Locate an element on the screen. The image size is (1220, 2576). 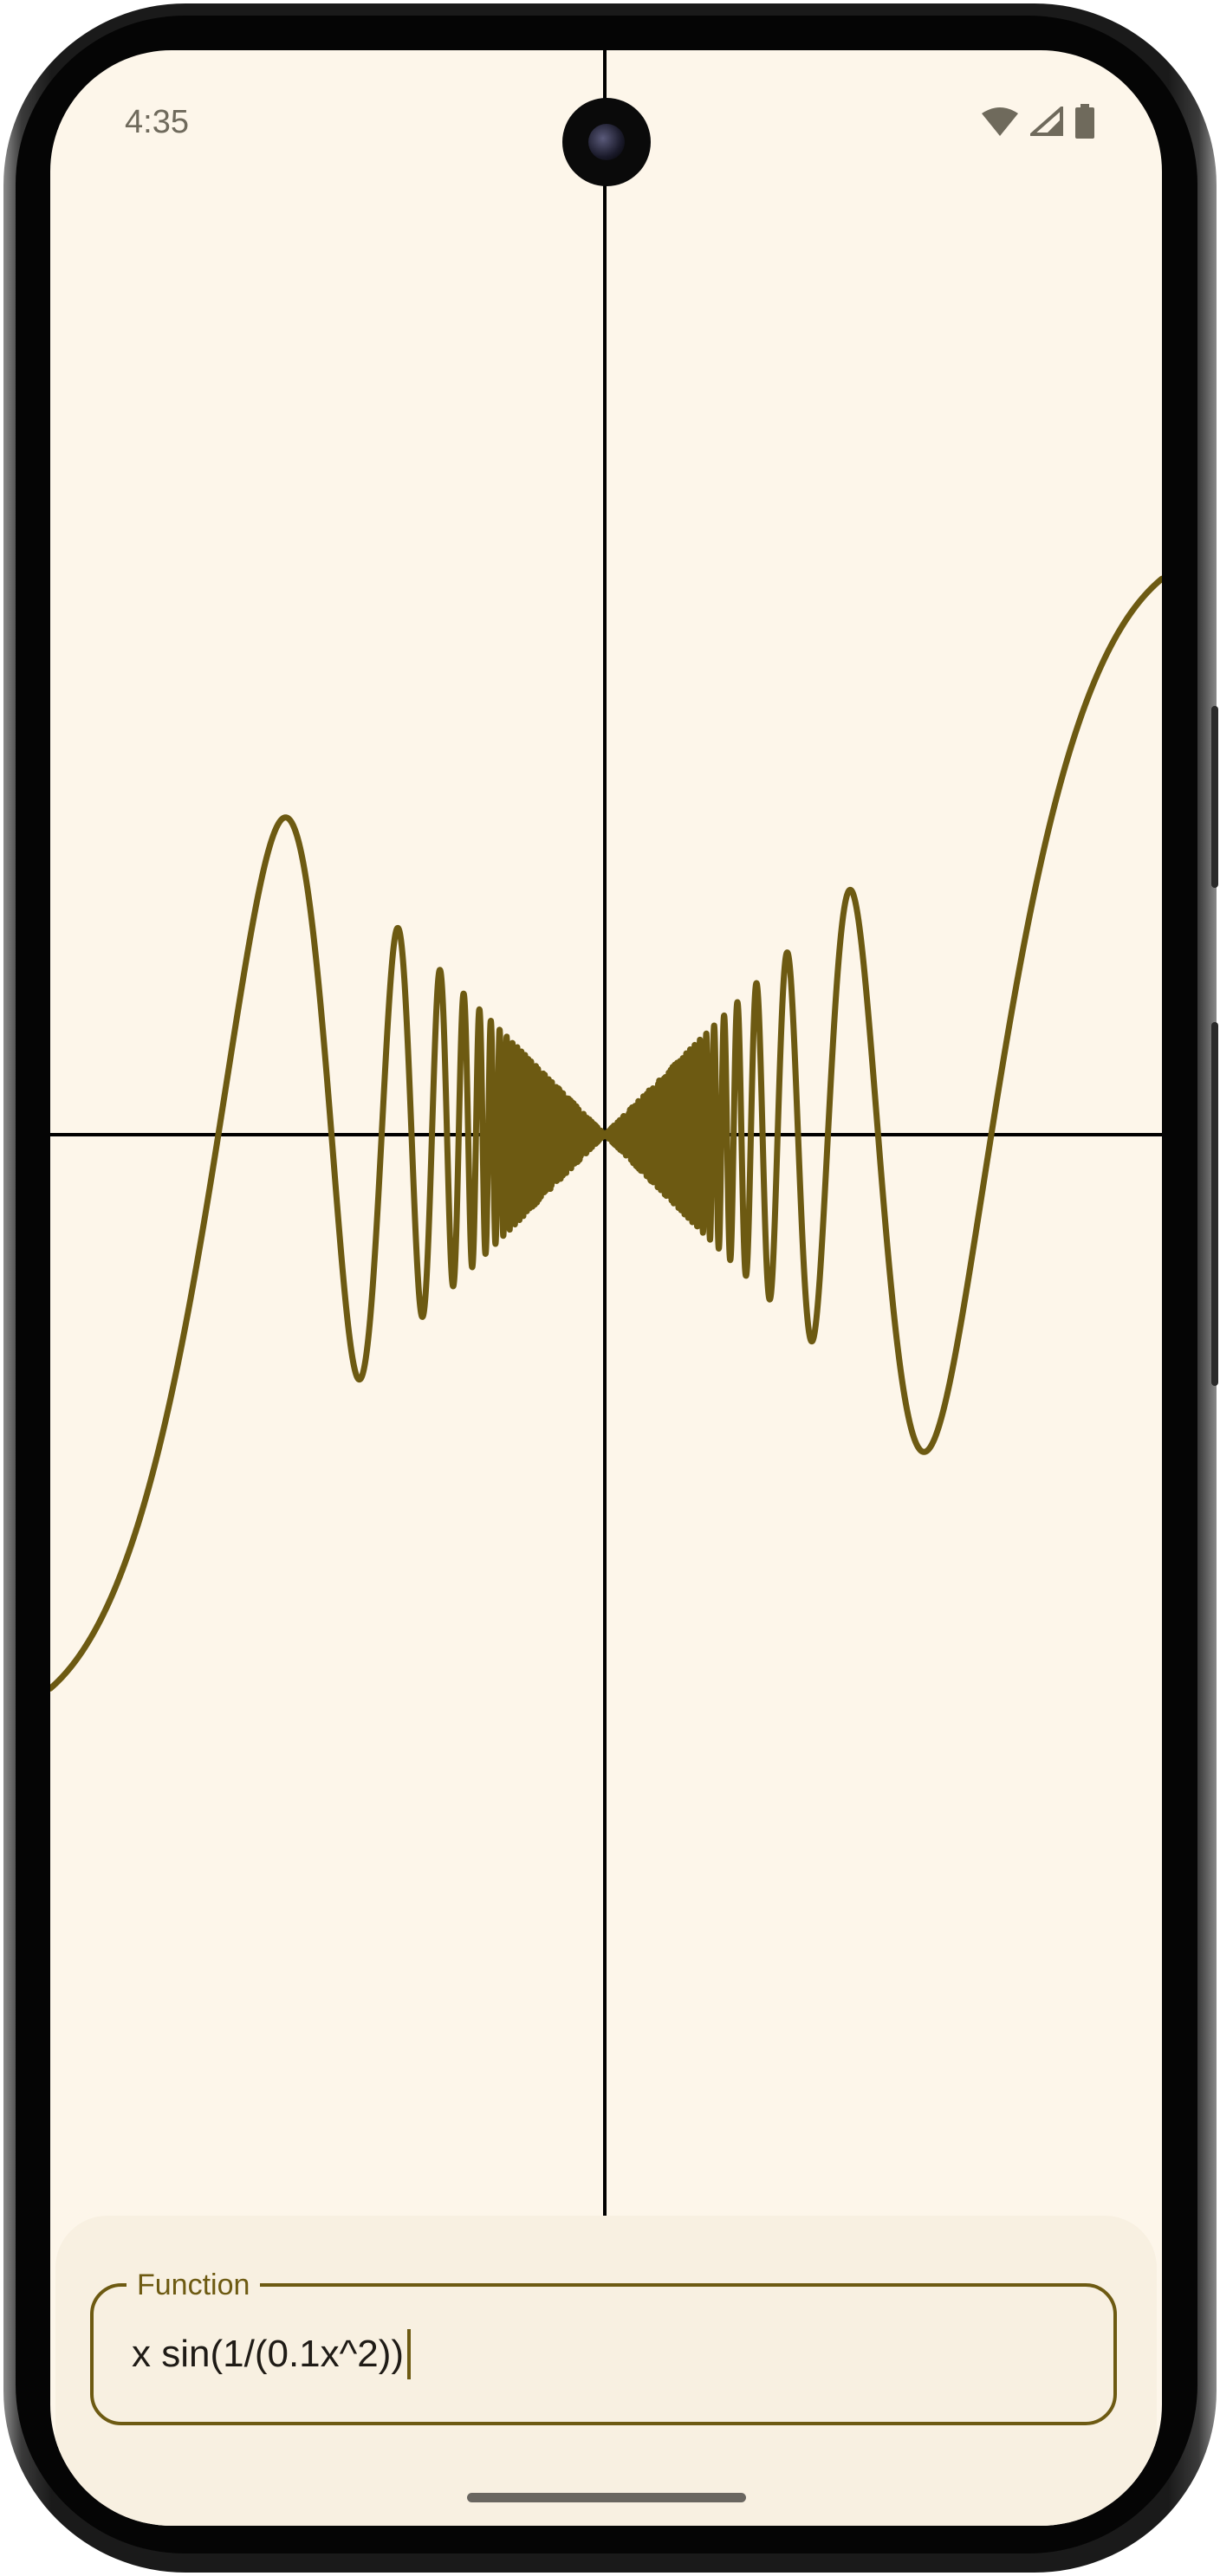
volume-button is located at coordinates (1214, 1204).